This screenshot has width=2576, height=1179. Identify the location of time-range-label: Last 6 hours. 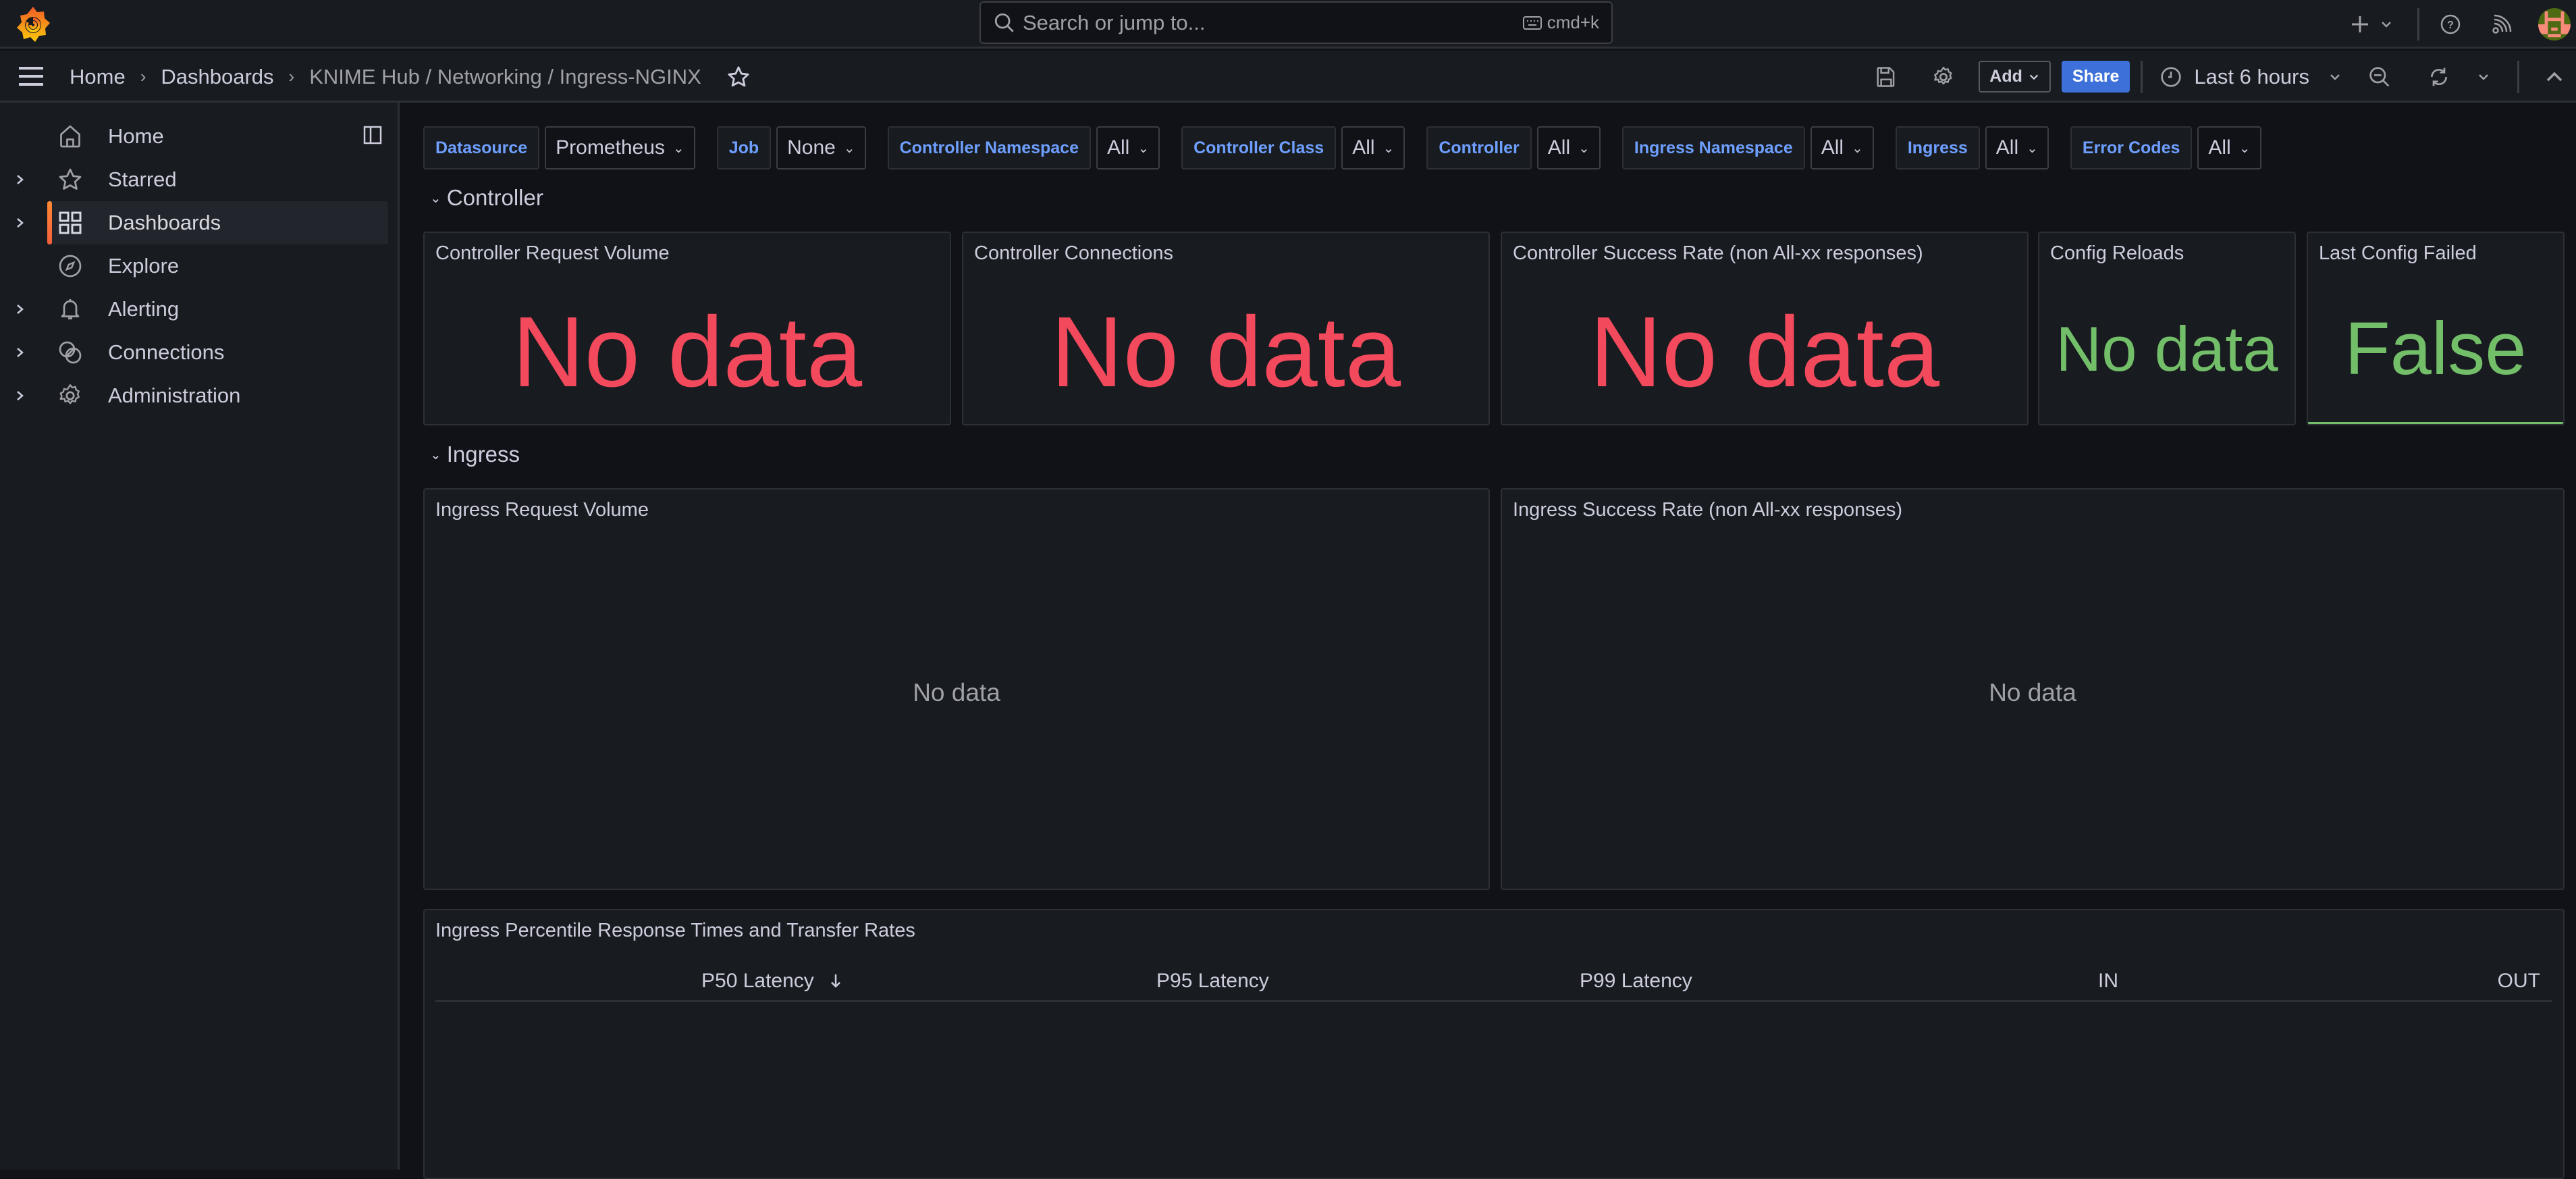
(2251, 76).